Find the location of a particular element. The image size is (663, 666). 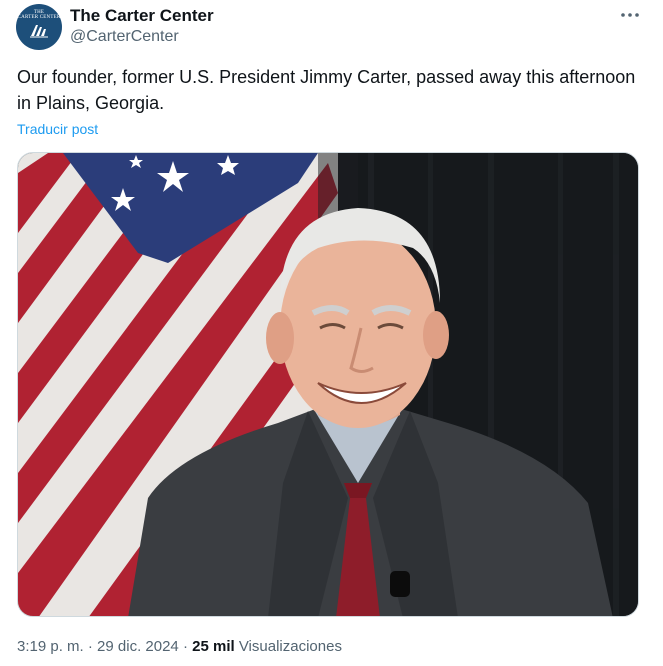

account-handle: @CarterCenter is located at coordinates (124, 37).